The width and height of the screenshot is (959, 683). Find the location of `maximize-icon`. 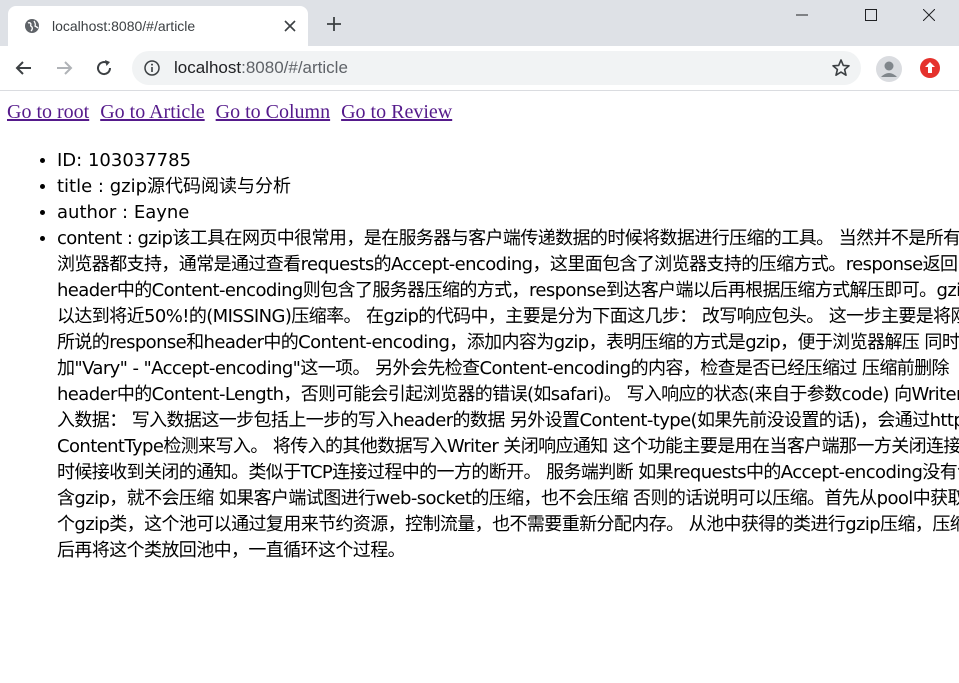

maximize-icon is located at coordinates (870, 15).